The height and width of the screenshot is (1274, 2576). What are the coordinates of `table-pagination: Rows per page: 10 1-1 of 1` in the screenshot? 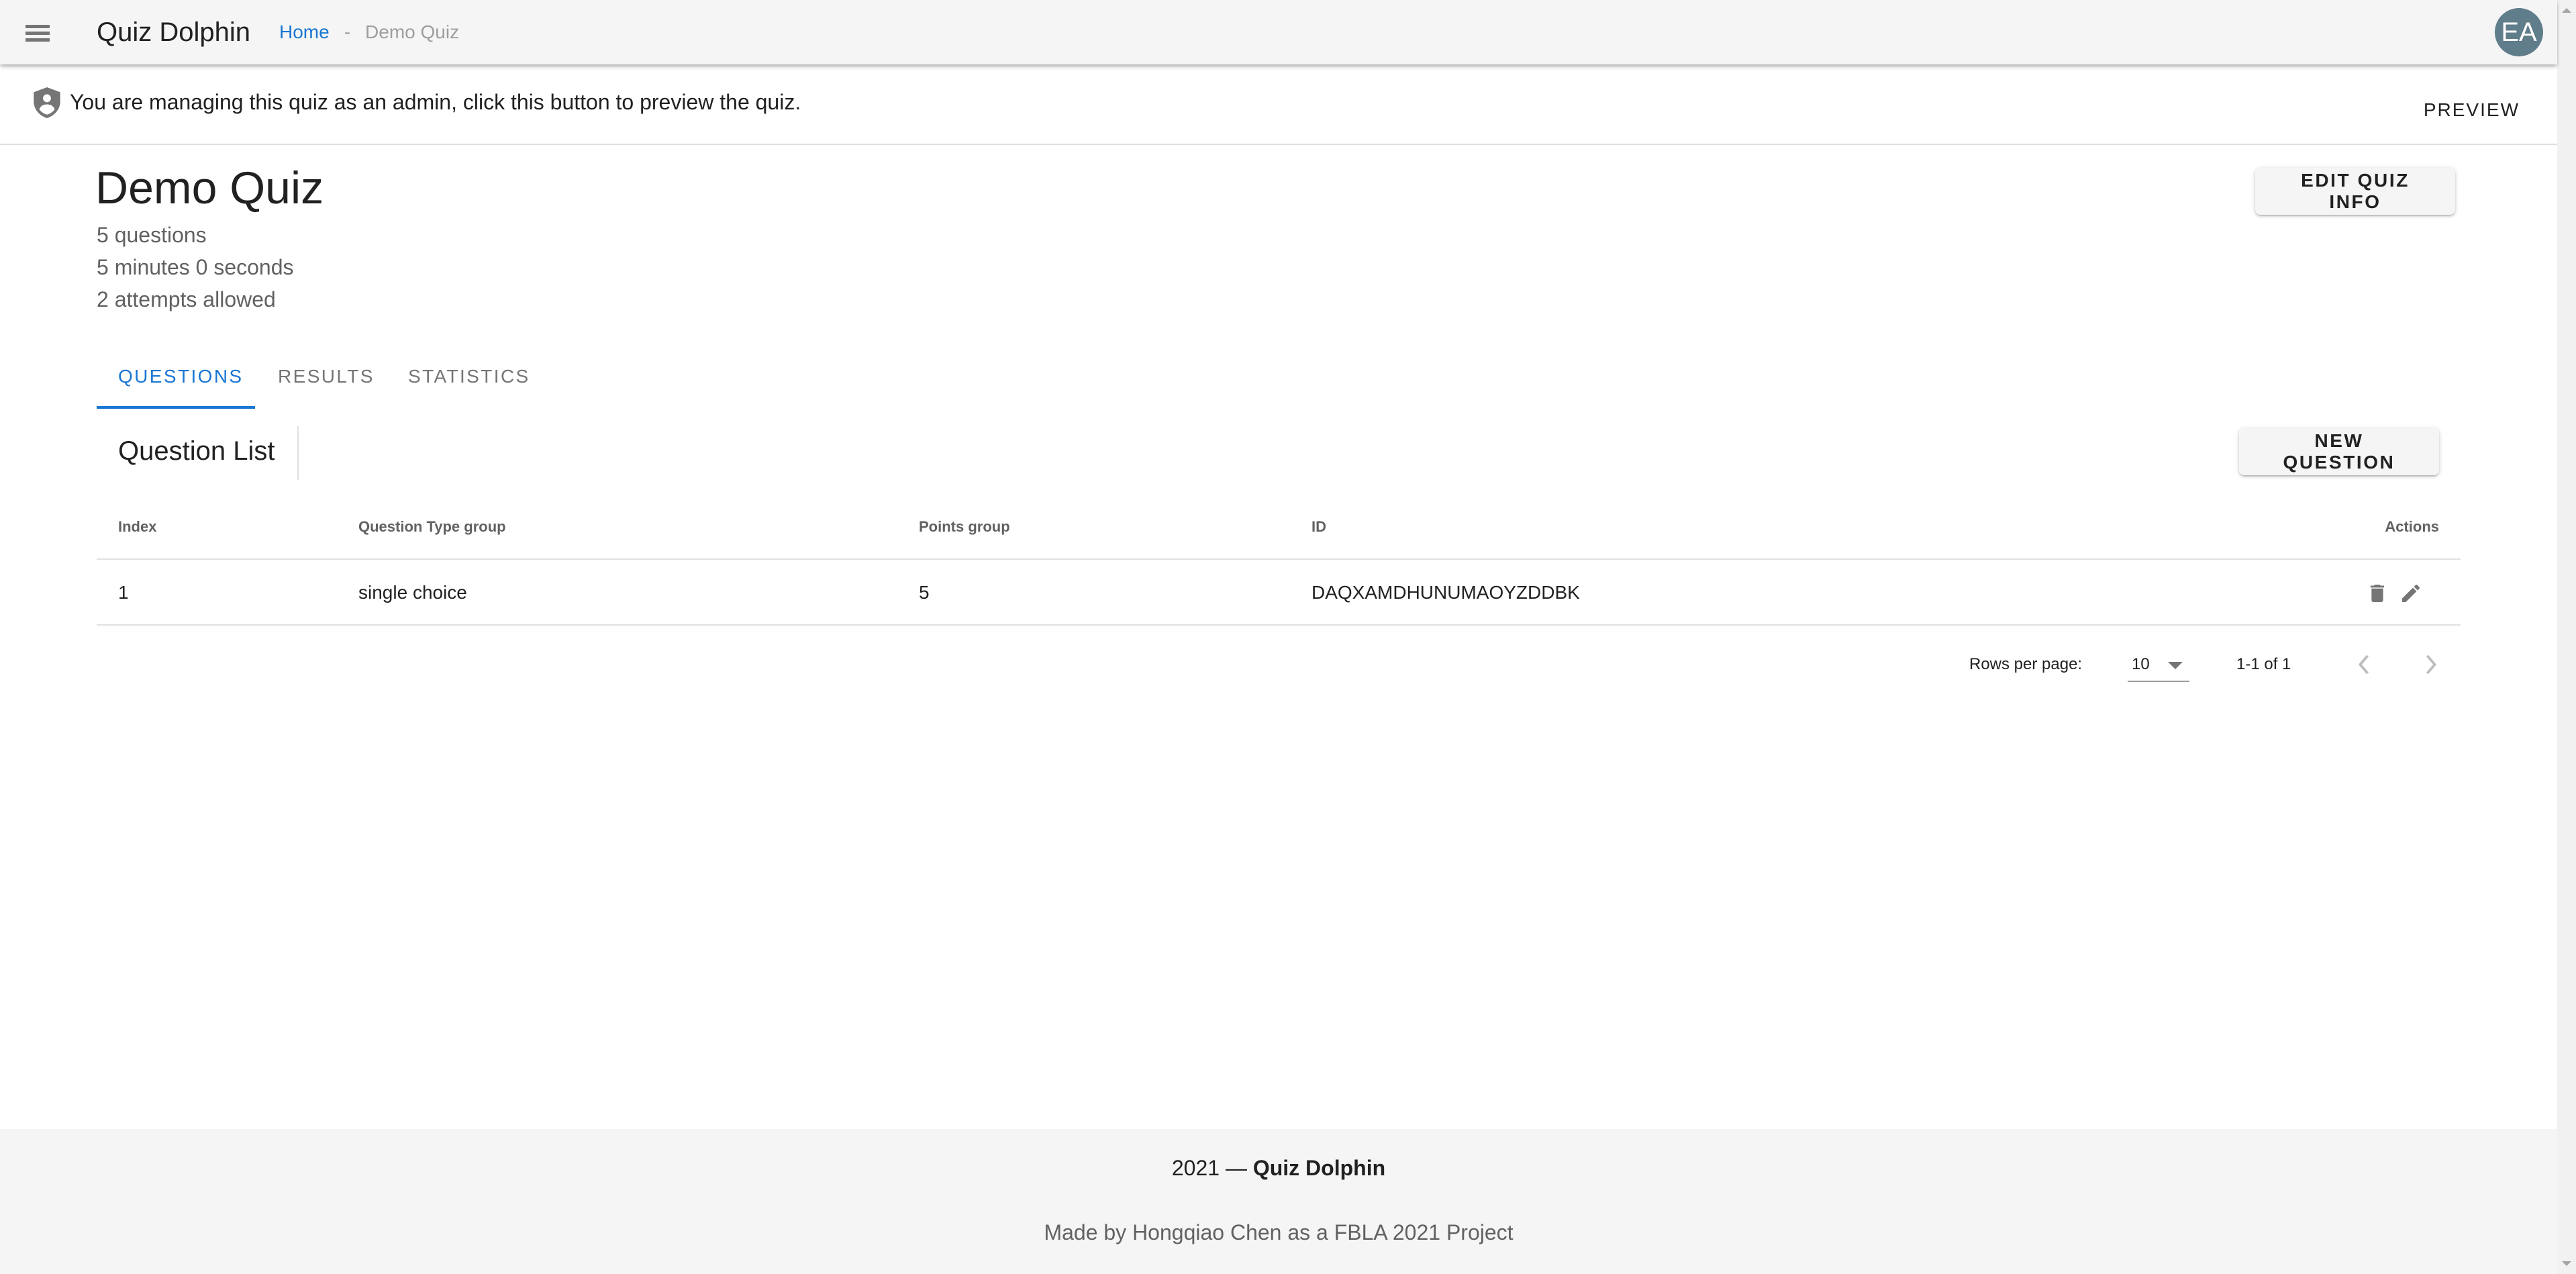 It's located at (2201, 665).